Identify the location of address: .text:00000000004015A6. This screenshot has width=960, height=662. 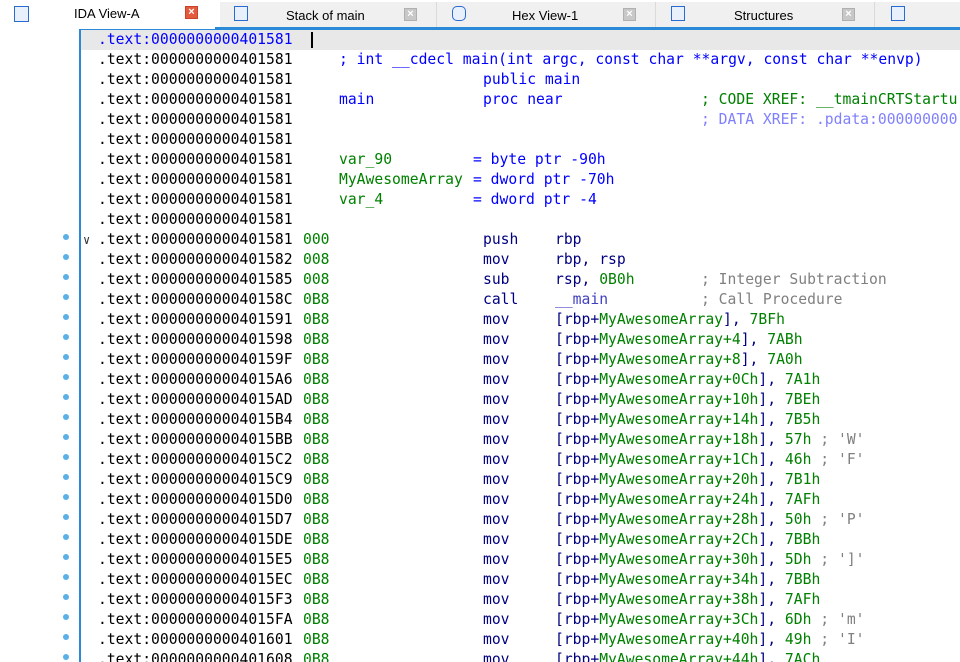
(195, 380).